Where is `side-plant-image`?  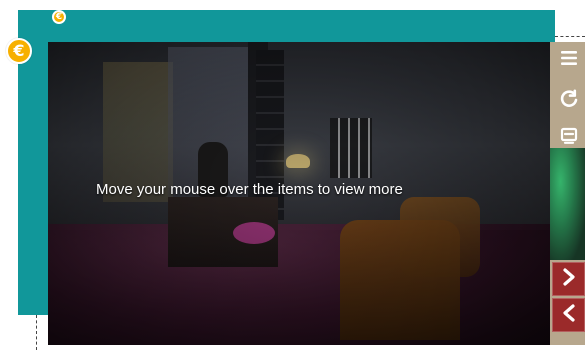
side-plant-image is located at coordinates (567, 204).